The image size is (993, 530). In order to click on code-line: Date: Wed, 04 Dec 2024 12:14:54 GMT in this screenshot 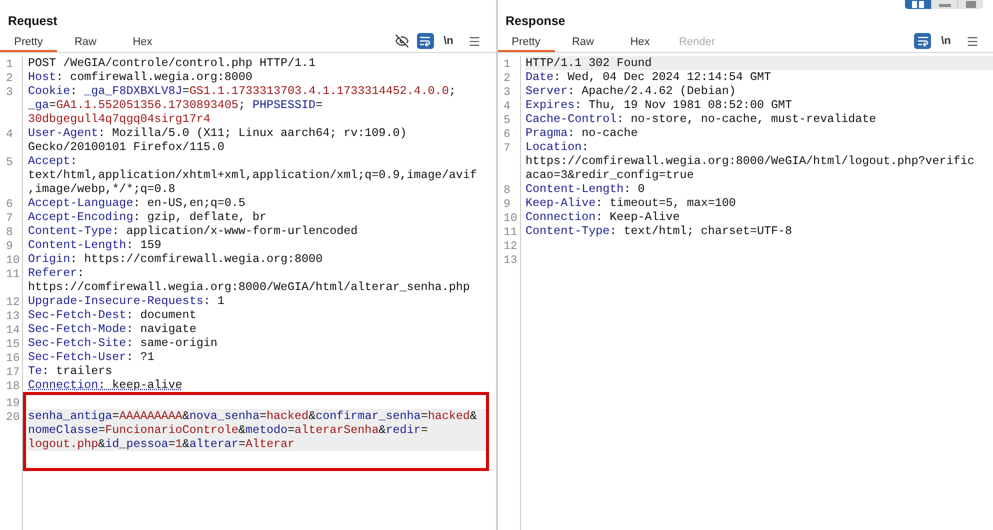, I will do `click(648, 77)`.